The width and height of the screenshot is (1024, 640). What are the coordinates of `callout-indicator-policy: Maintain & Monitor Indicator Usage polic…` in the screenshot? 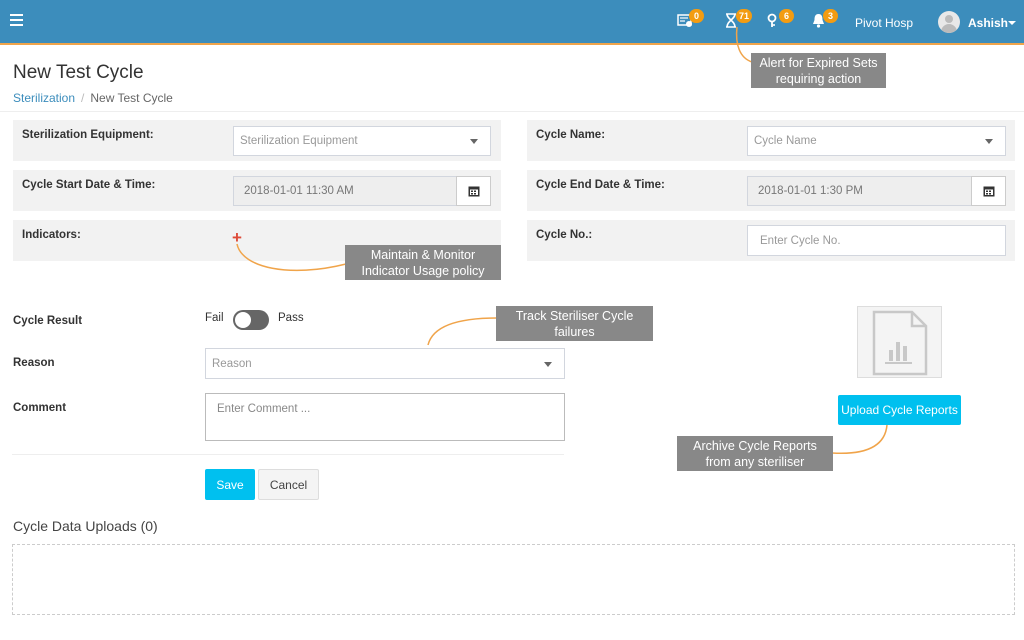 It's located at (423, 262).